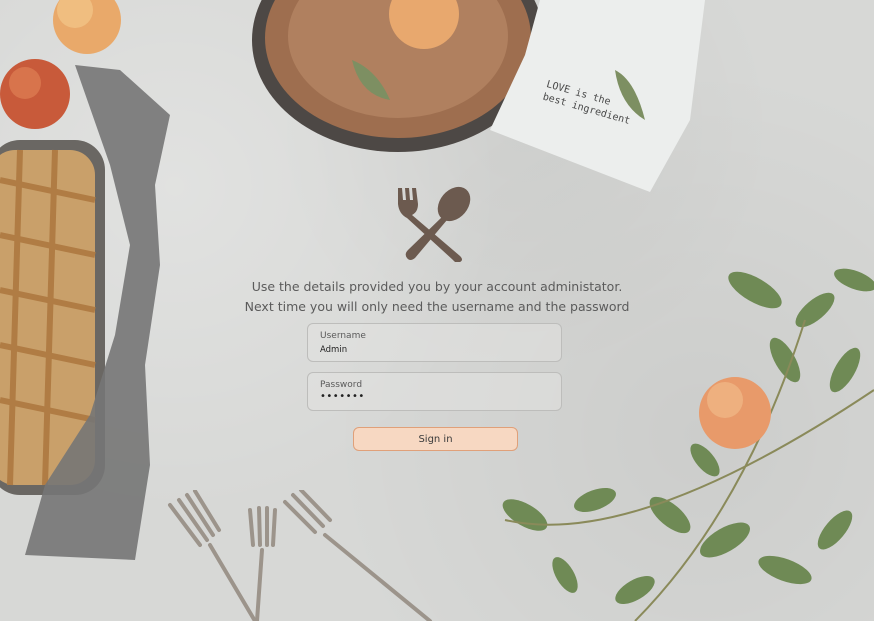 Image resolution: width=874 pixels, height=621 pixels. What do you see at coordinates (341, 385) in the screenshot?
I see `password-label: Password` at bounding box center [341, 385].